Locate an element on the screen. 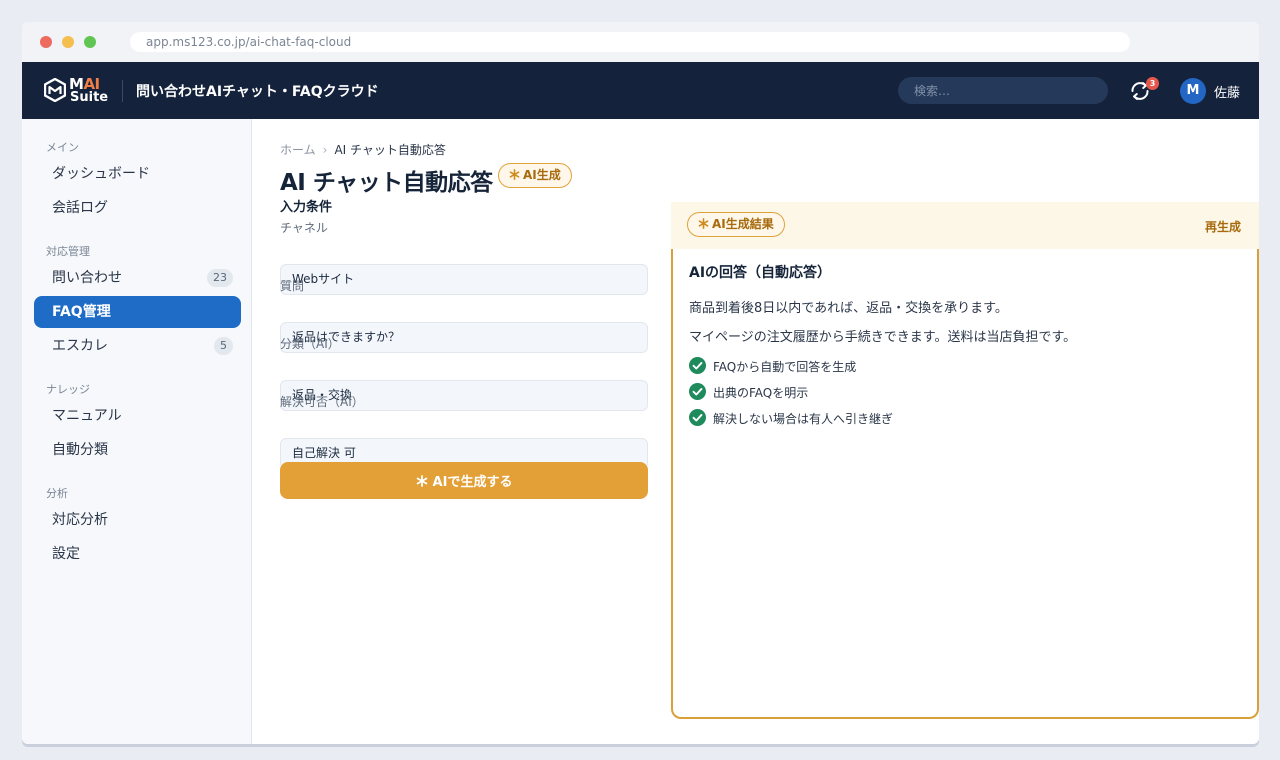 This screenshot has width=1280, height=760. ai-result-badge-label: AI生成結果 is located at coordinates (743, 224).